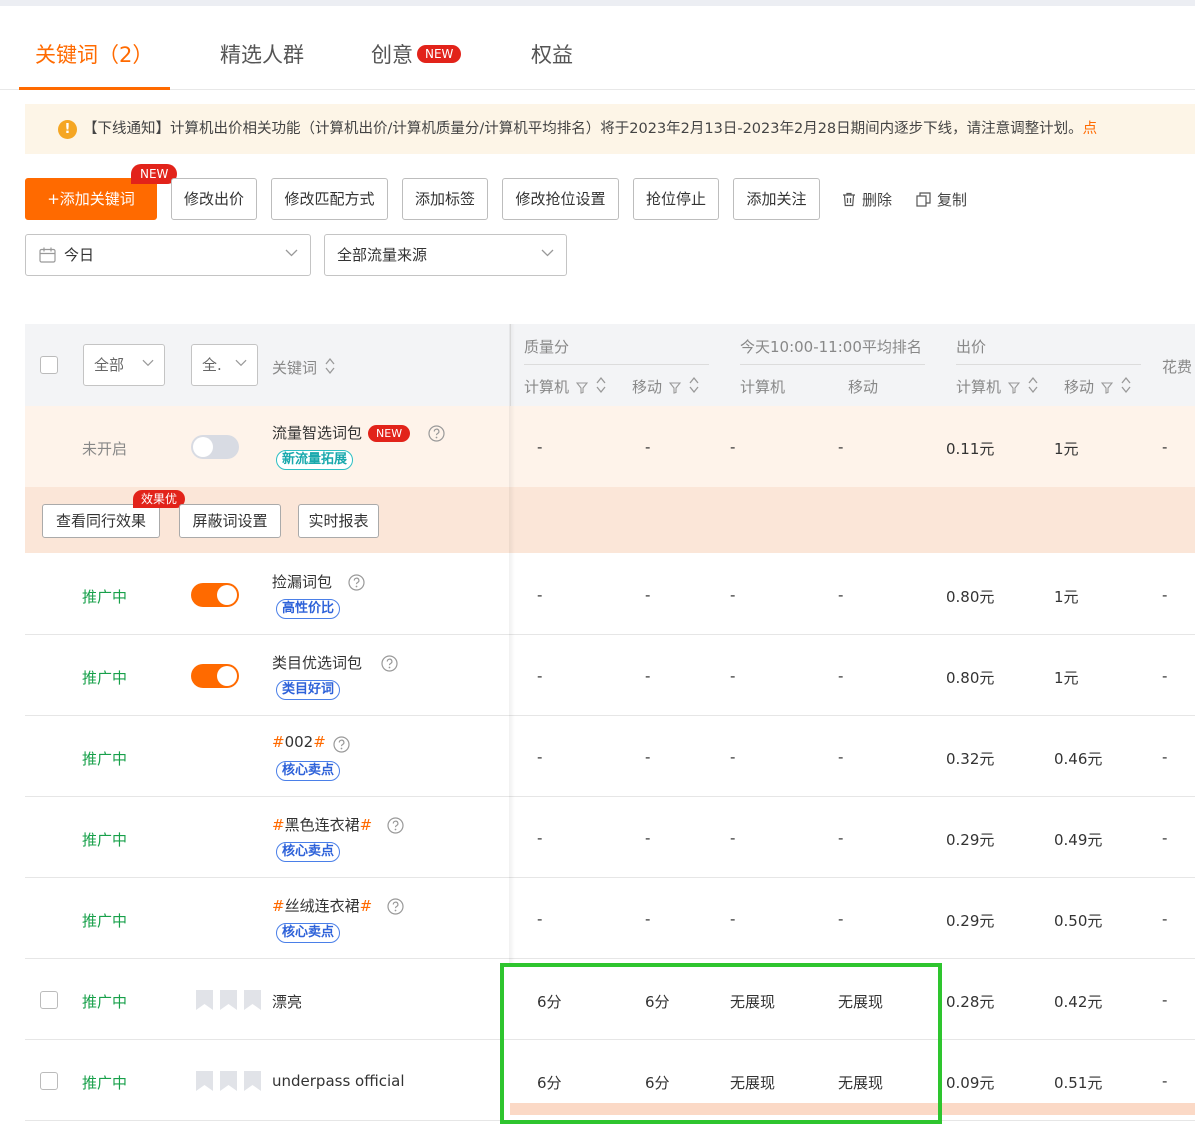  I want to click on table-row: 推广中 #丝绒连衣裙# 核心卖点 - - - - 0.29元 0.50元 -, so click(610, 918).